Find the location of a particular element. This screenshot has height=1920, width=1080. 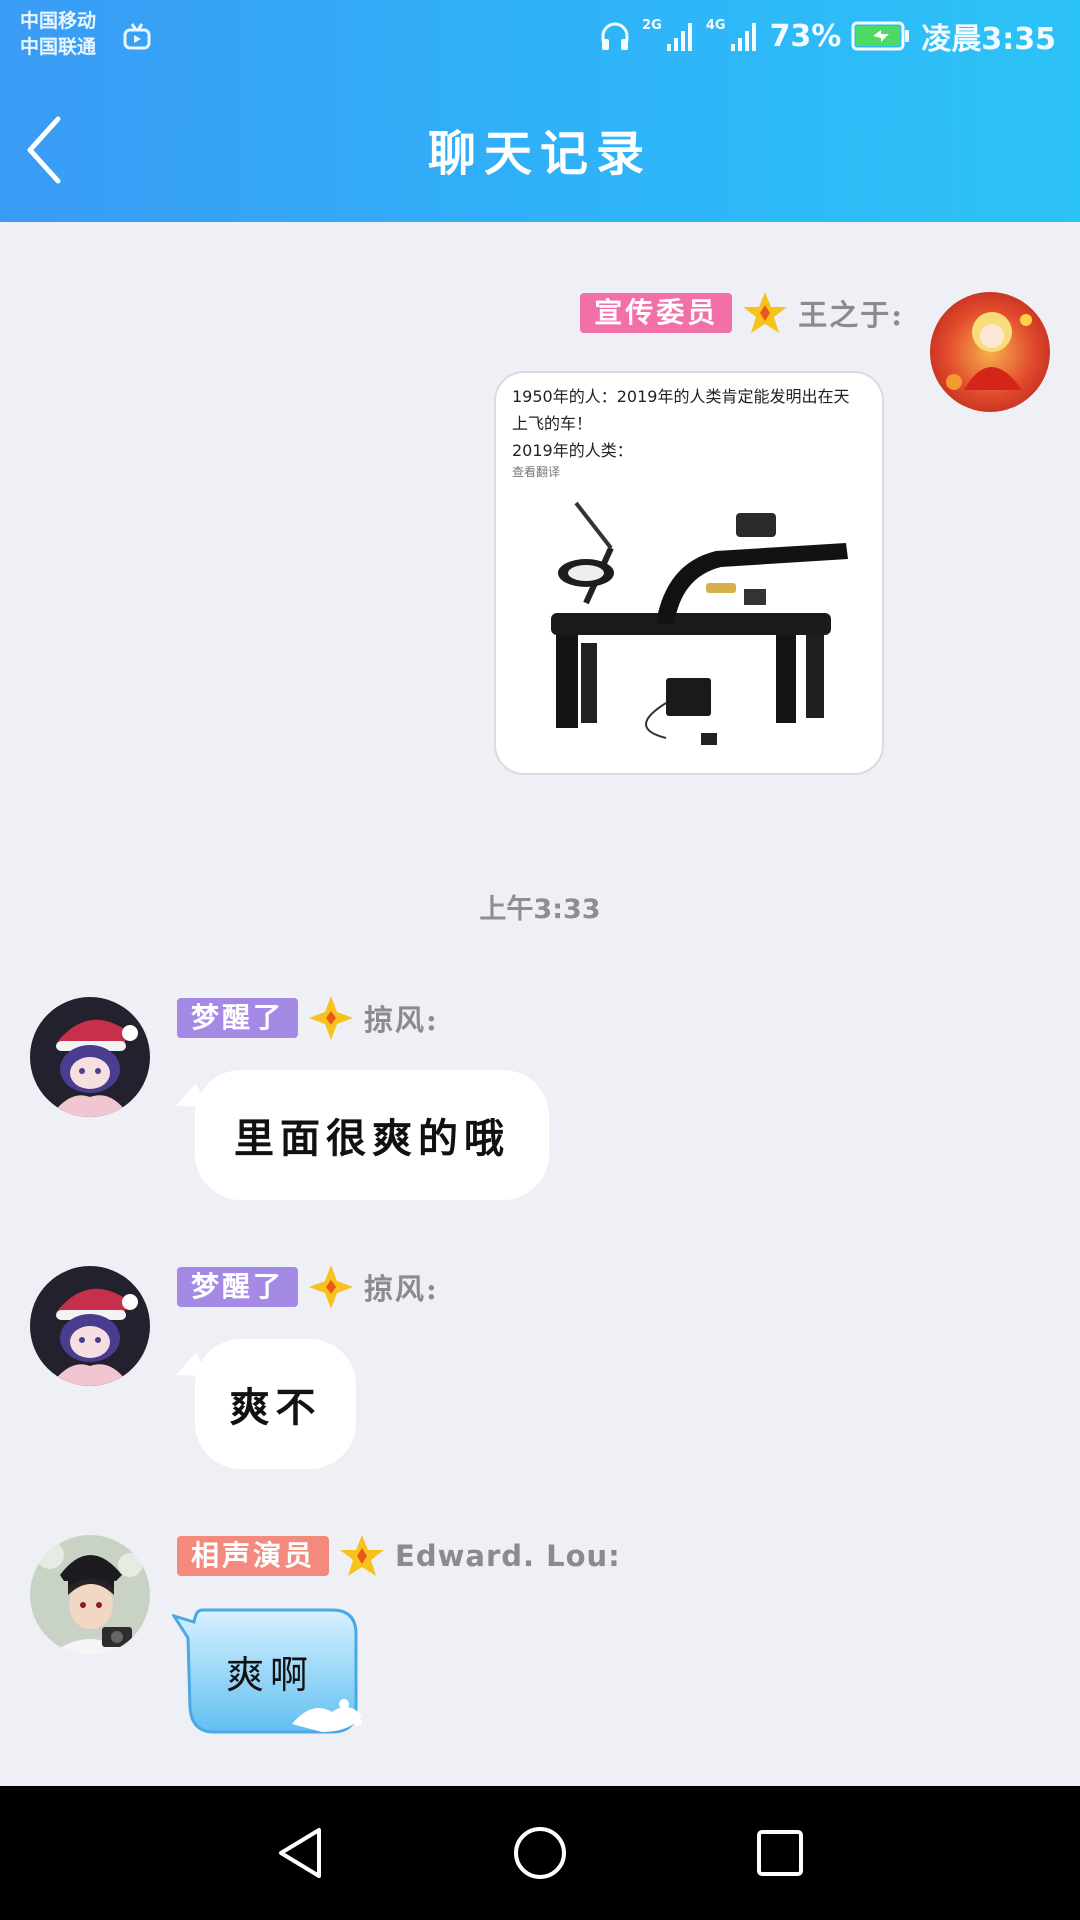

image-caption-line: 2019年的人类： is located at coordinates (572, 450).